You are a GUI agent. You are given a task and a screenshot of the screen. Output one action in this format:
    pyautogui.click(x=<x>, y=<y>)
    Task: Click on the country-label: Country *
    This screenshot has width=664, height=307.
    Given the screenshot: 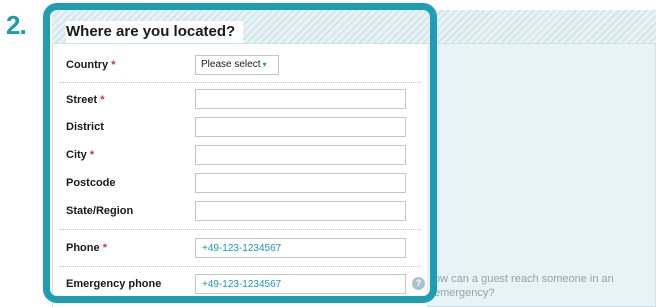 What is the action you would take?
    pyautogui.click(x=91, y=65)
    